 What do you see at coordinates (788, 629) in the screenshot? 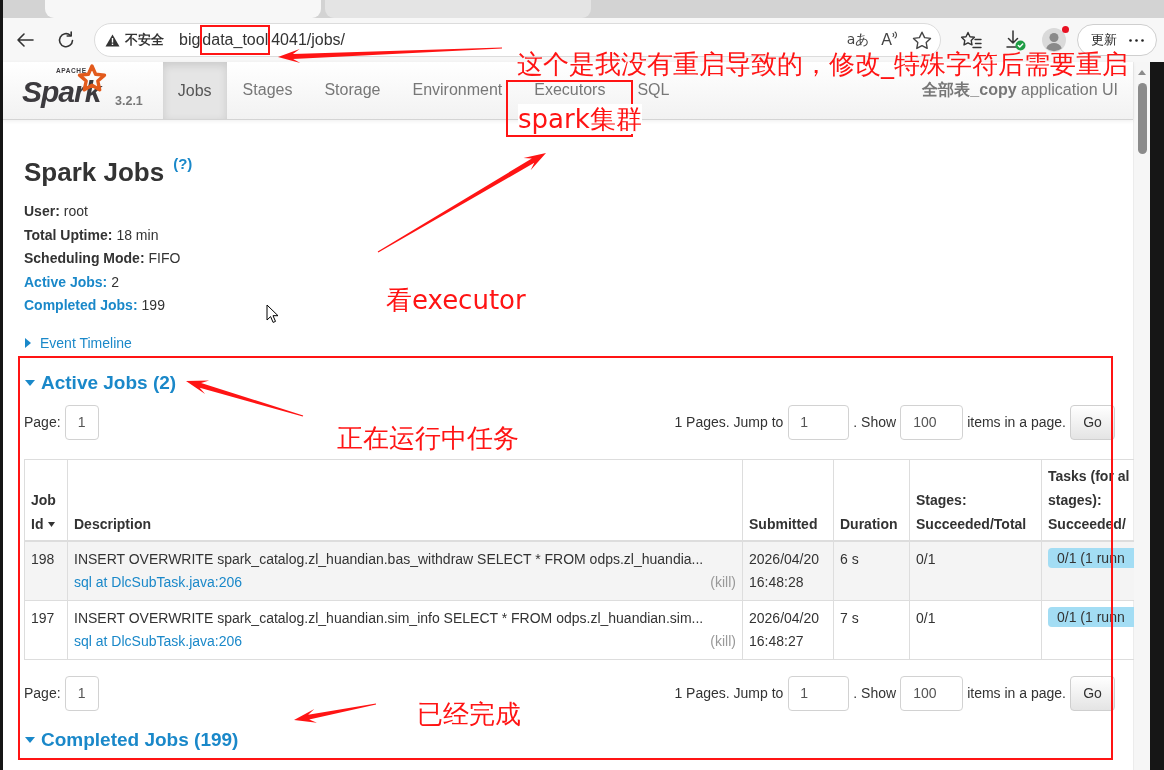
I see `table-cell: 2026/04/20 16:48:27` at bounding box center [788, 629].